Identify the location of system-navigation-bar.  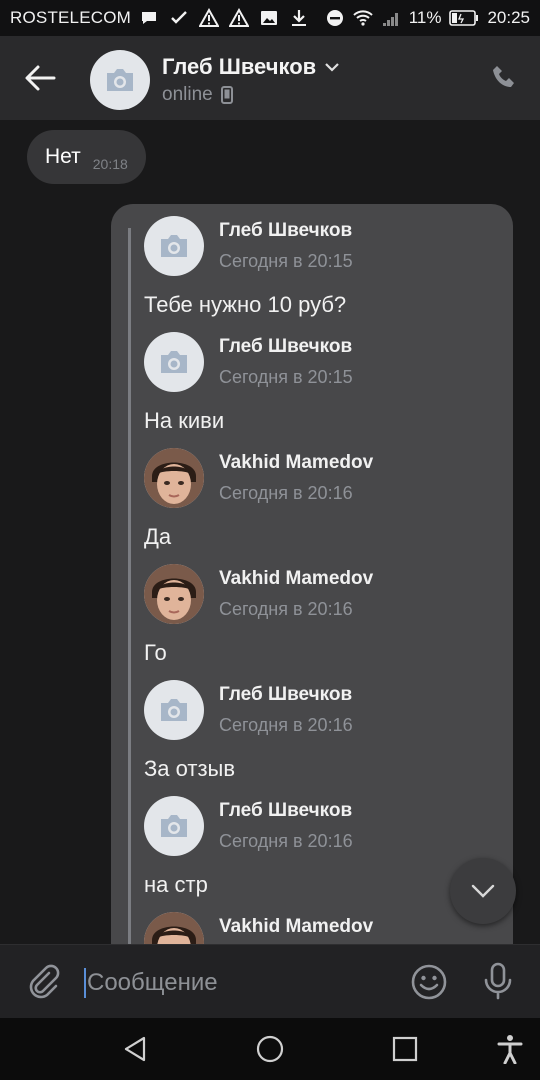
(270, 1049).